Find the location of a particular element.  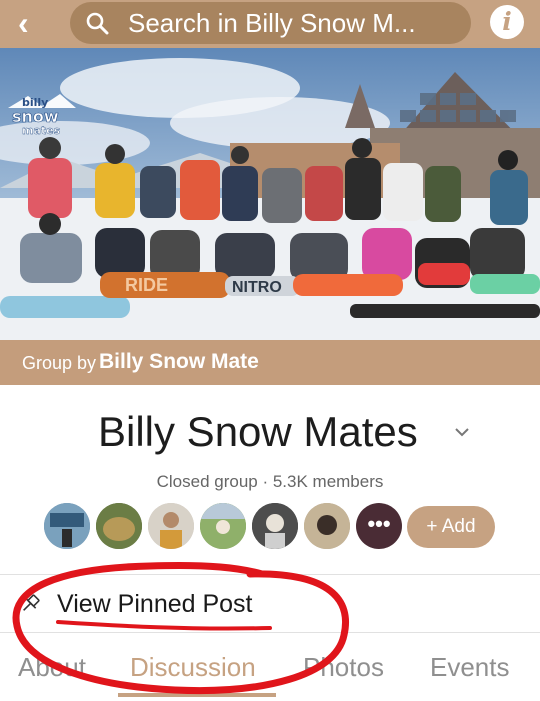

top-bar: ‹ Search in Billy Snow M... i is located at coordinates (270, 24).